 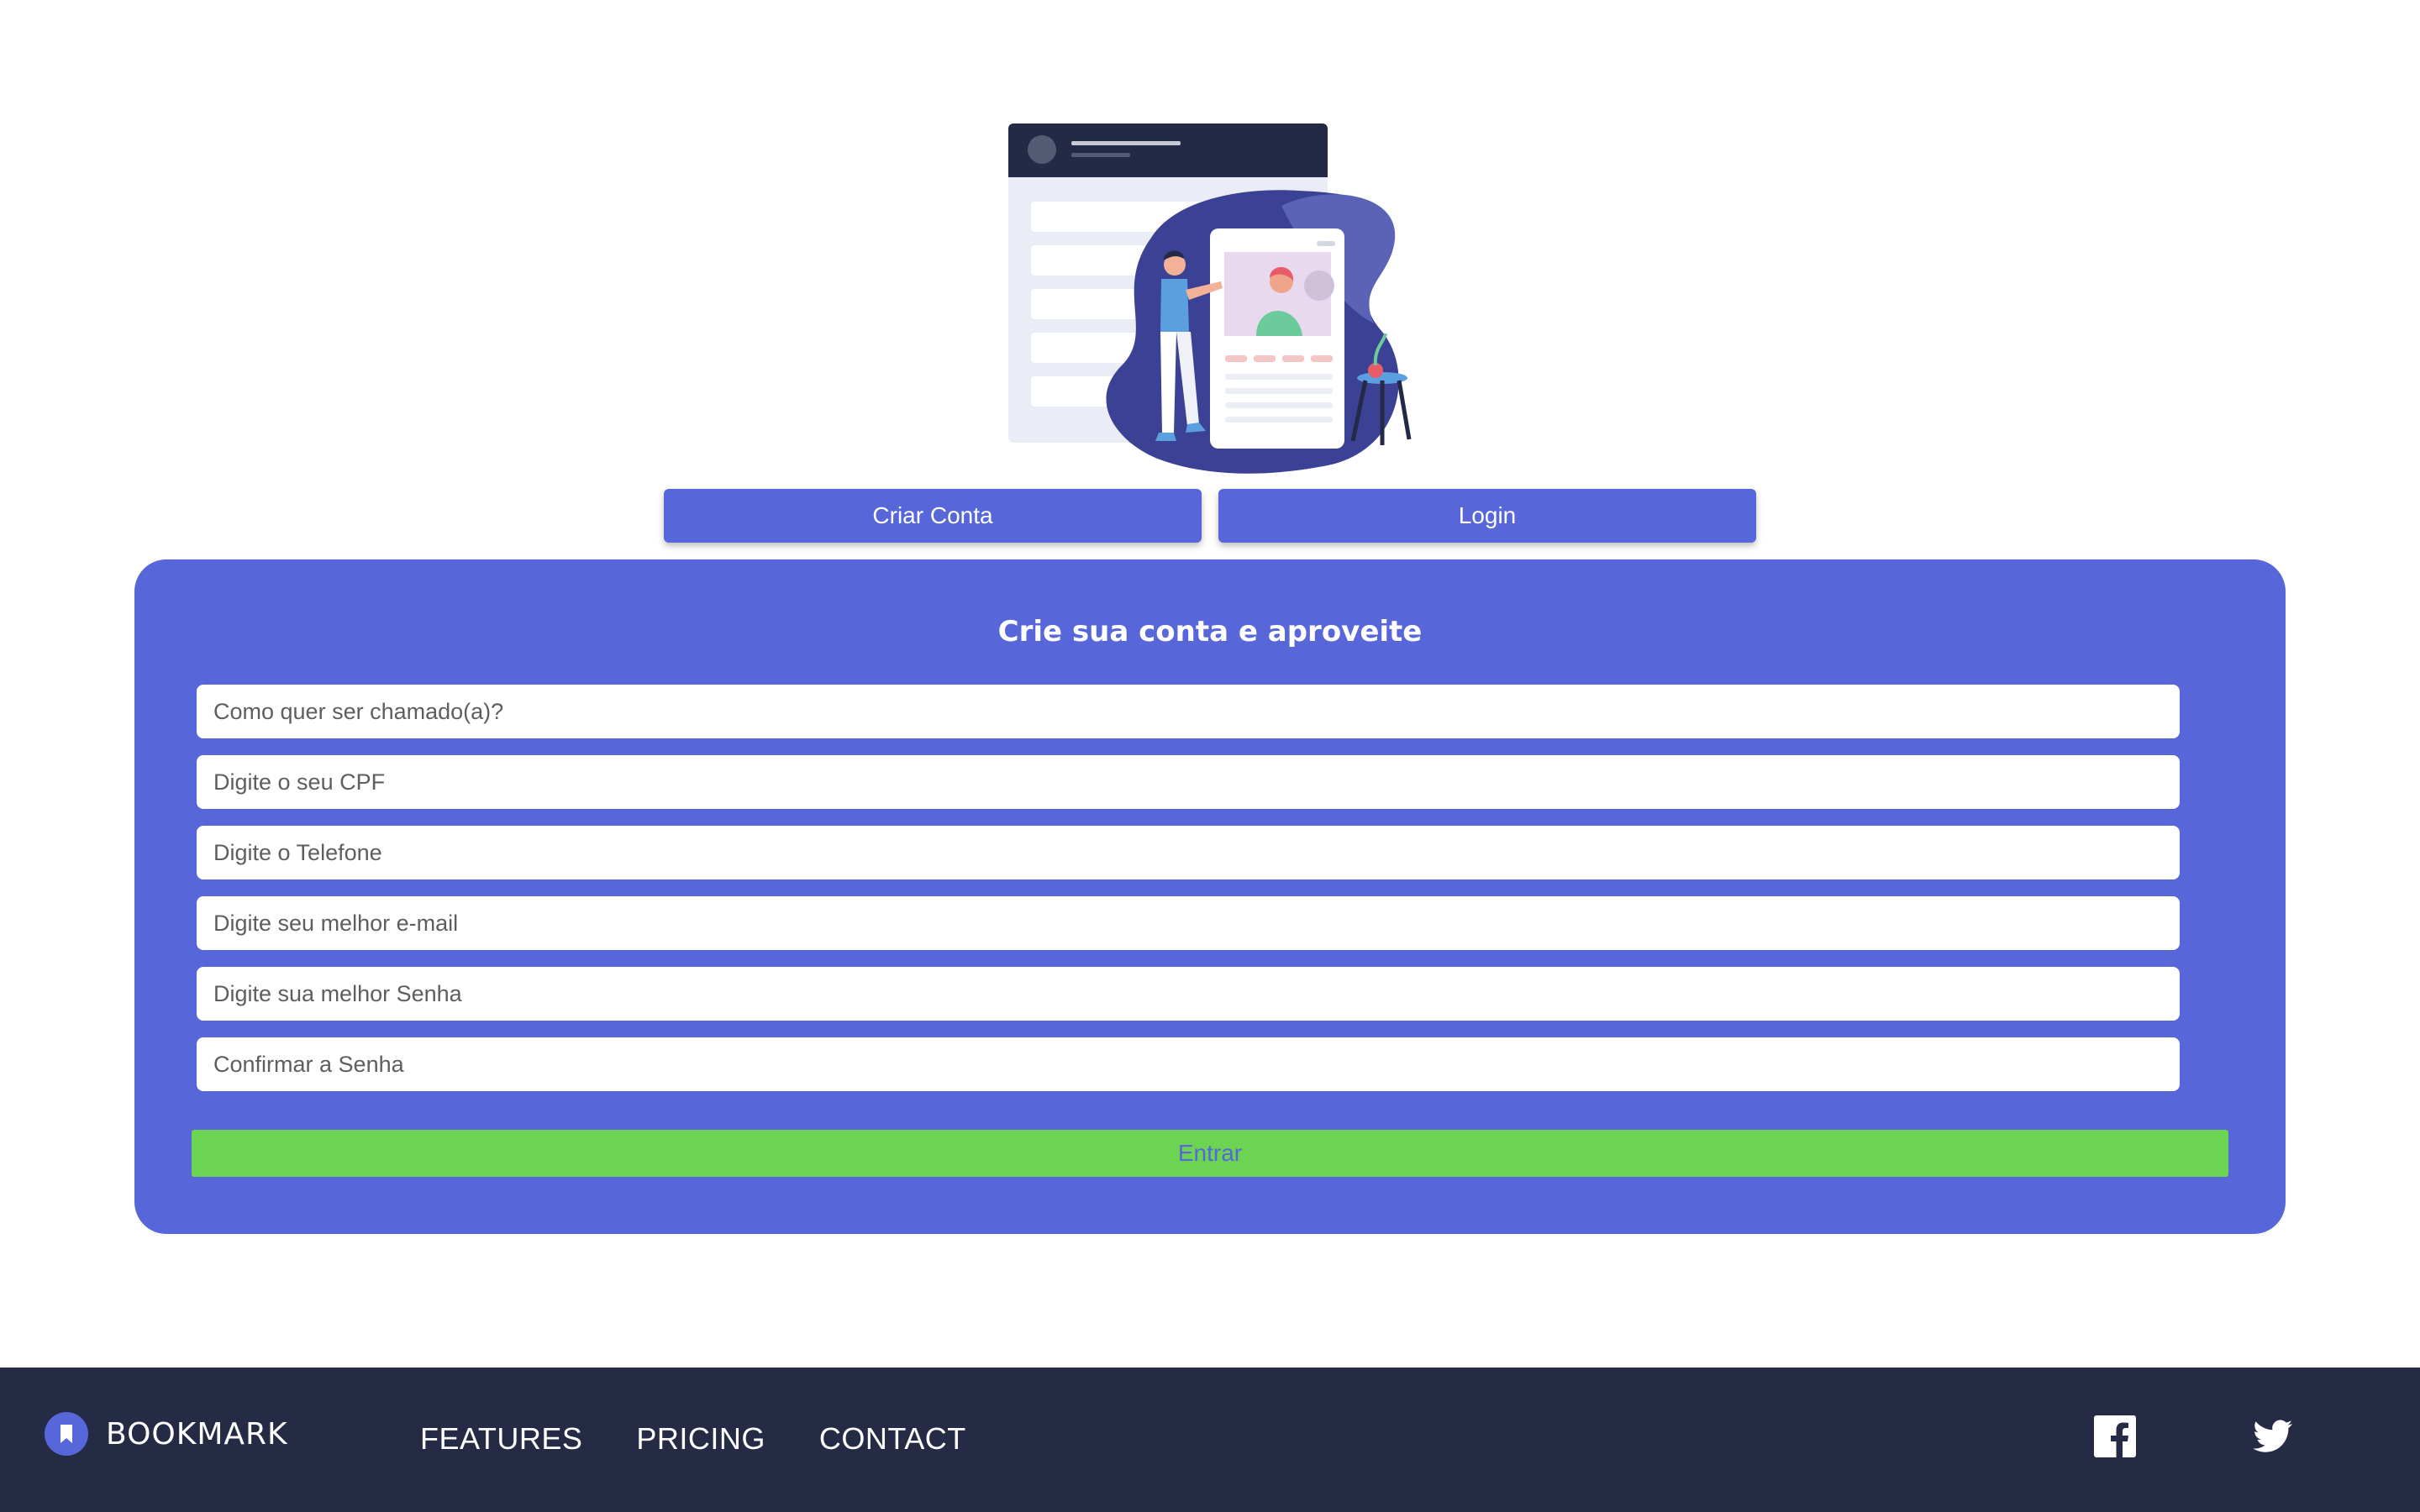 What do you see at coordinates (1487, 516) in the screenshot?
I see `tab-login: Login` at bounding box center [1487, 516].